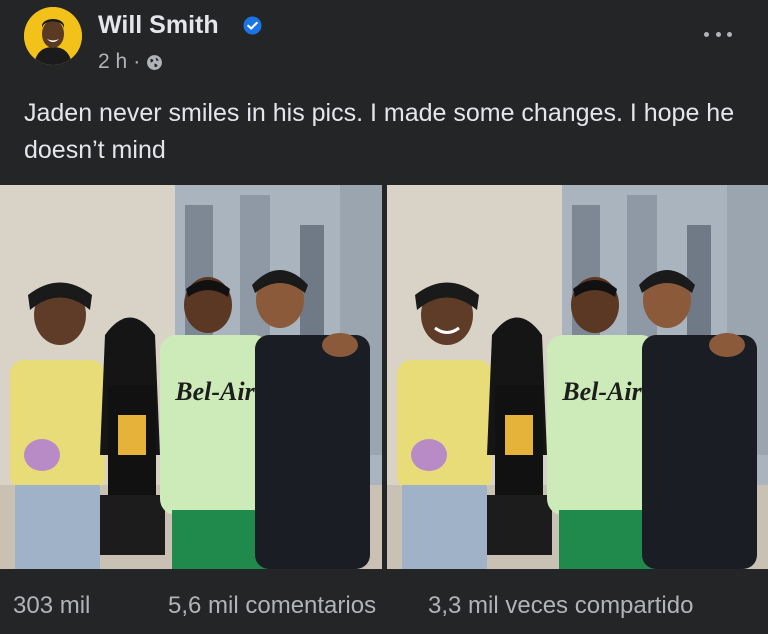 The image size is (768, 634). What do you see at coordinates (53, 36) in the screenshot?
I see `avatar` at bounding box center [53, 36].